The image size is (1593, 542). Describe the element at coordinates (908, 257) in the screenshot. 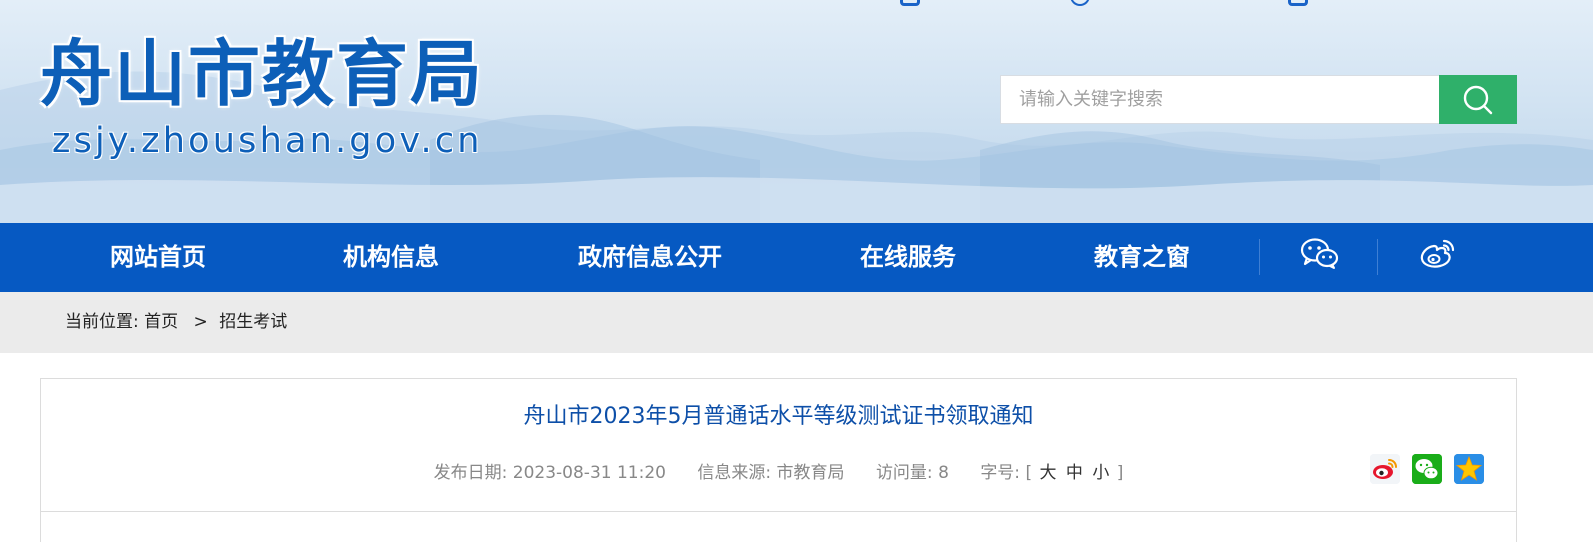

I see `nav-item-online-service: 在线服务` at that location.